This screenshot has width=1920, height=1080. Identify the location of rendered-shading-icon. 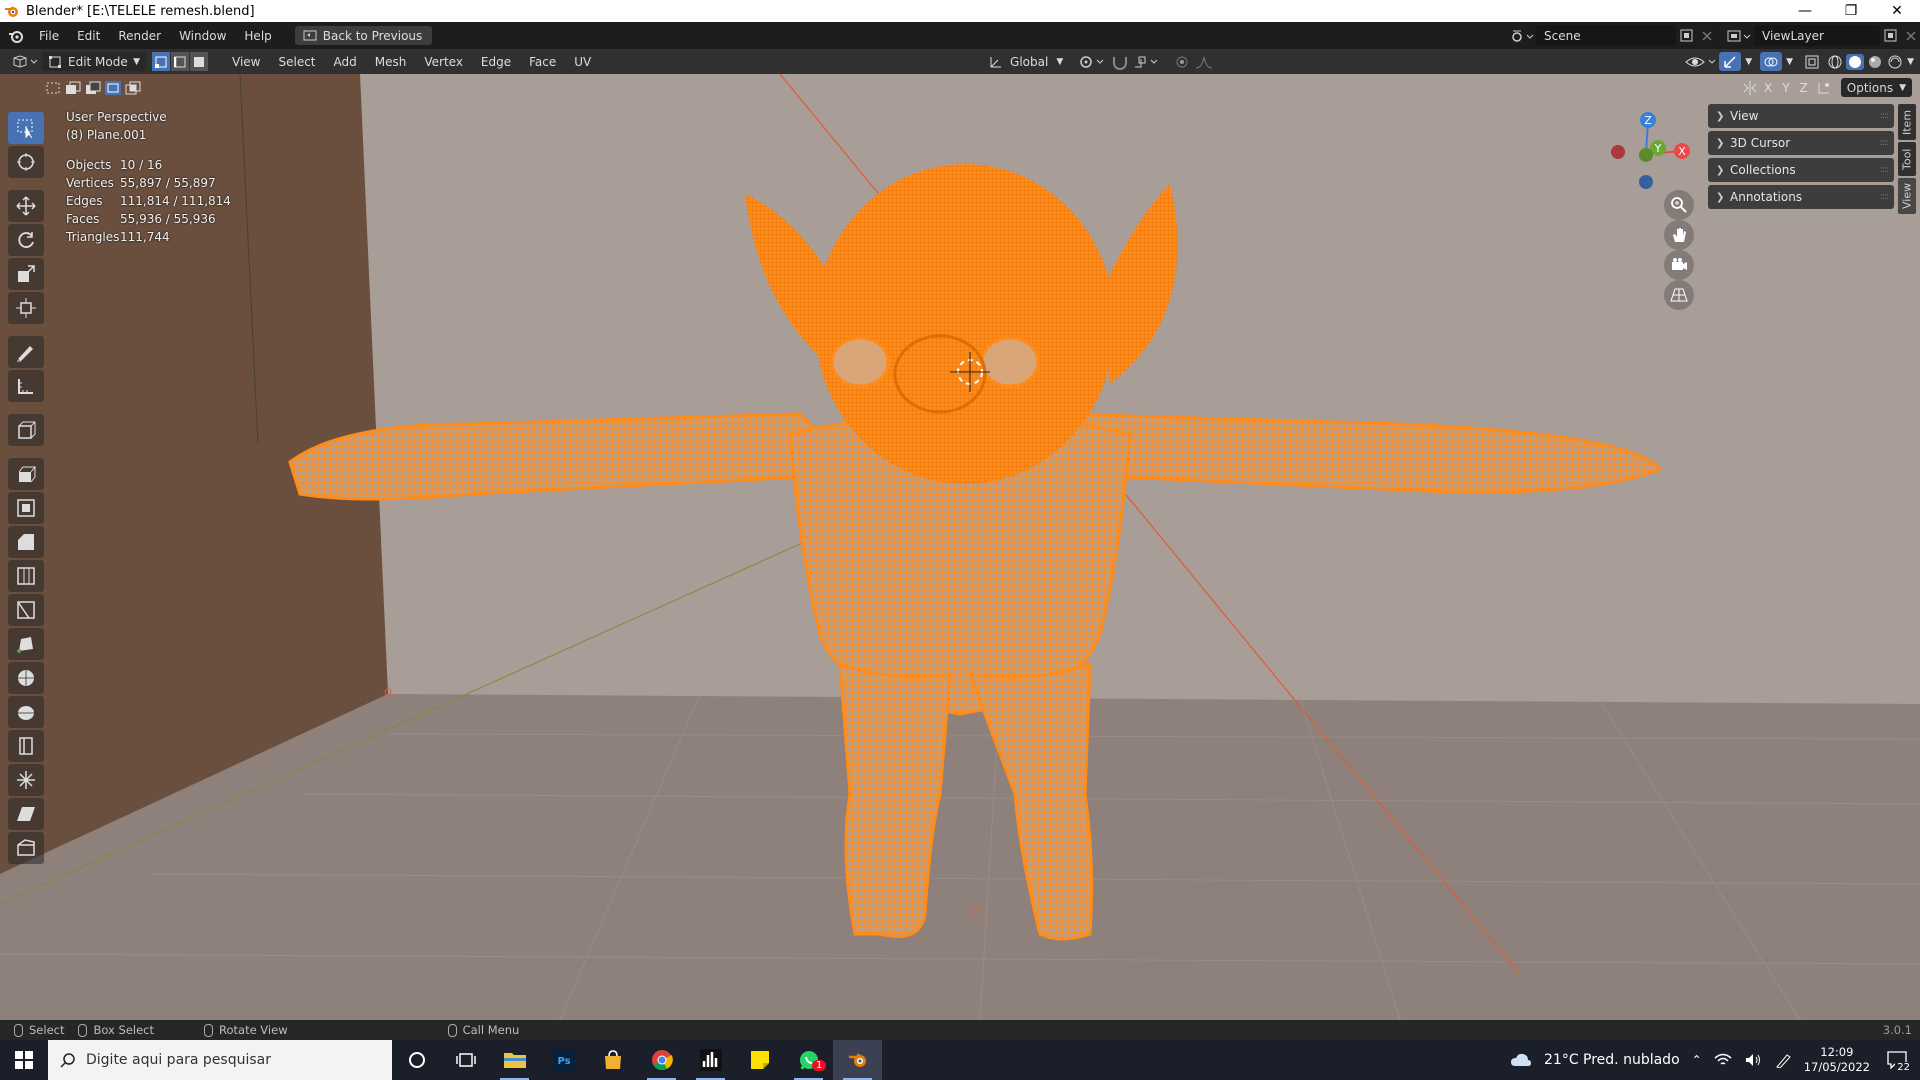
(1895, 62).